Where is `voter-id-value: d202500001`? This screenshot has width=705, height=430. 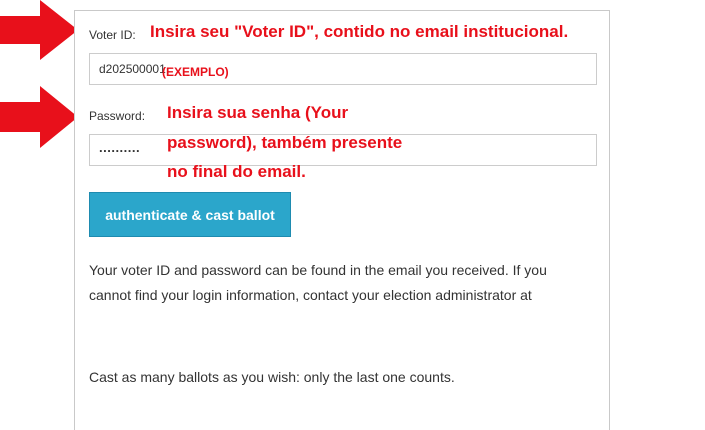 voter-id-value: d202500001 is located at coordinates (132, 69).